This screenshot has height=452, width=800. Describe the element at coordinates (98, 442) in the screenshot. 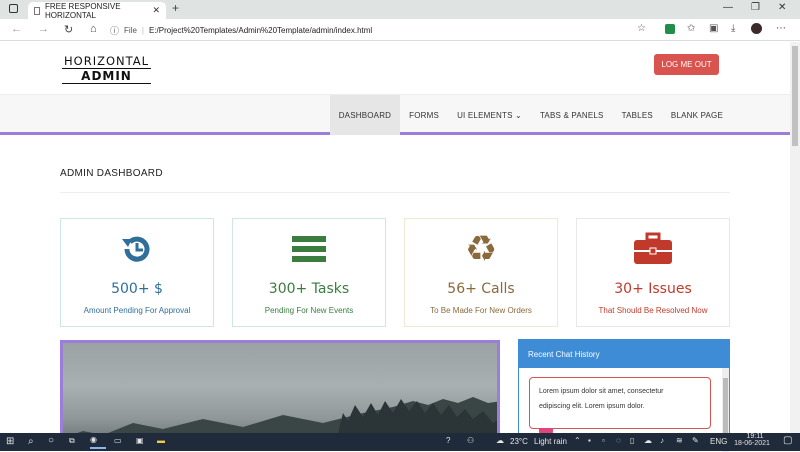

I see `edge-taskbar-icon: ◉` at that location.